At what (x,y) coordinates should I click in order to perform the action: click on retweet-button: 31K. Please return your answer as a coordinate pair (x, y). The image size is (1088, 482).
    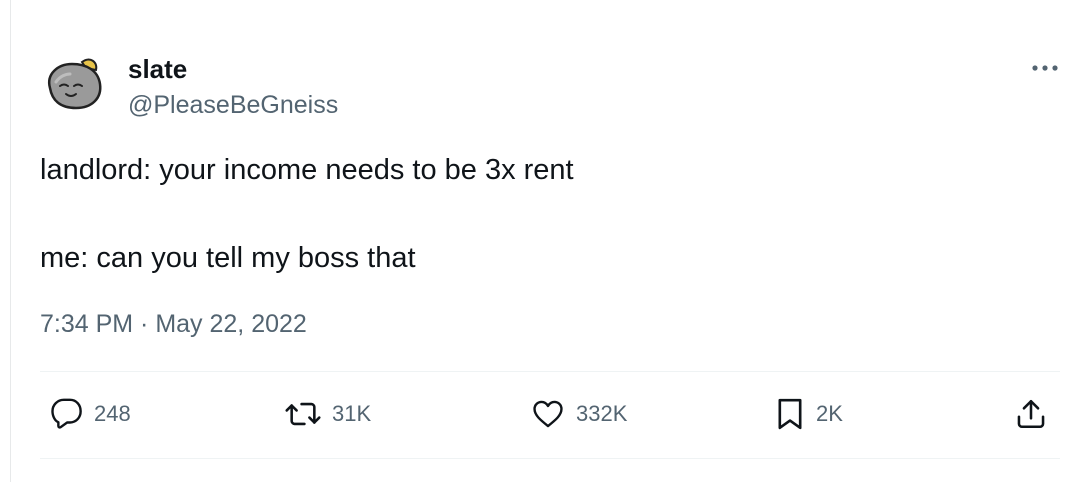
    Looking at the image, I should click on (327, 414).